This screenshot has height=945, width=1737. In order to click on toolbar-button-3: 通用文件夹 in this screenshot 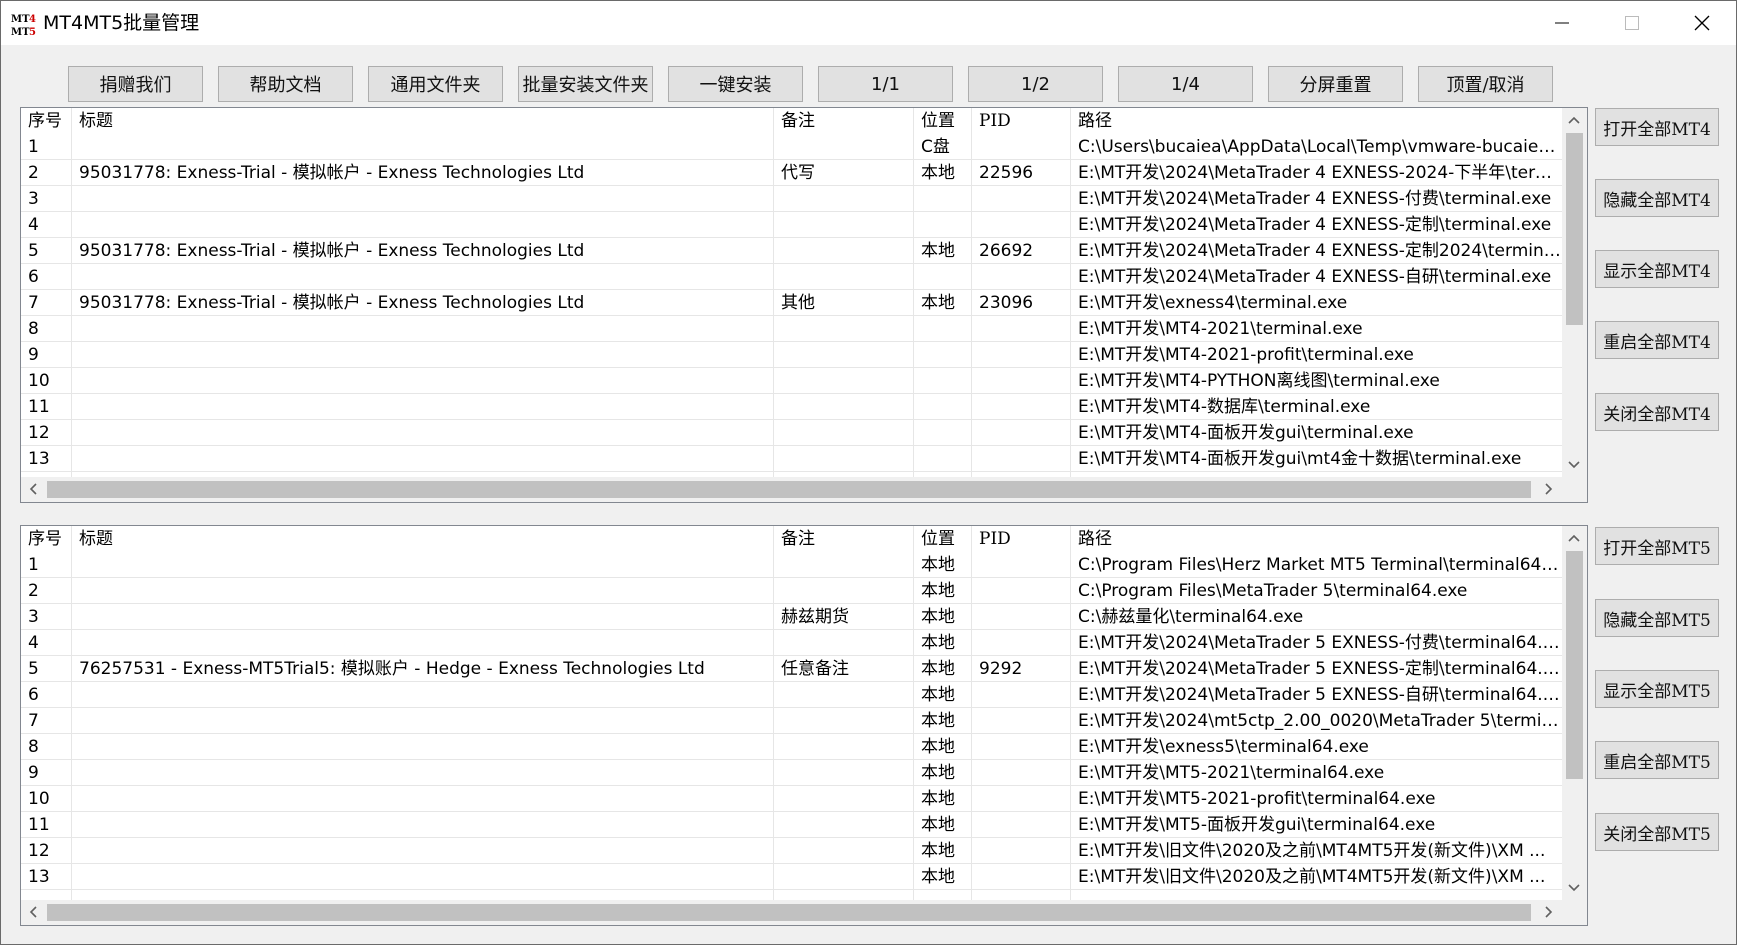, I will do `click(435, 84)`.